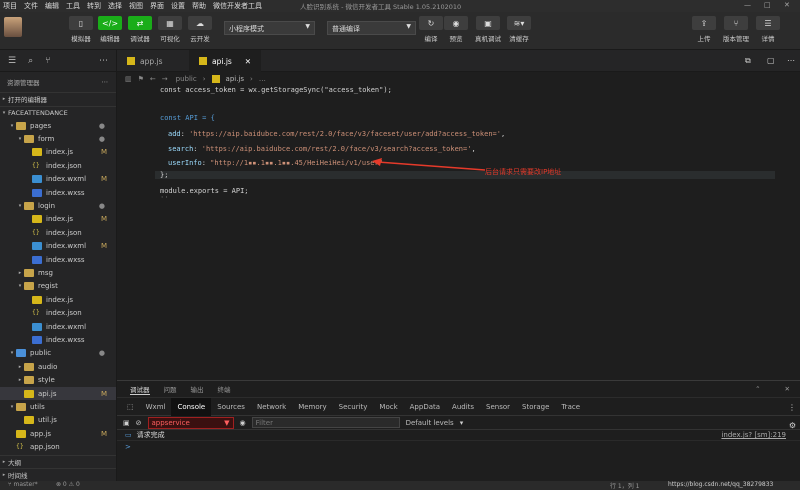 The width and height of the screenshot is (800, 490). Describe the element at coordinates (178, 6) in the screenshot. I see `menu-item: 设置` at that location.